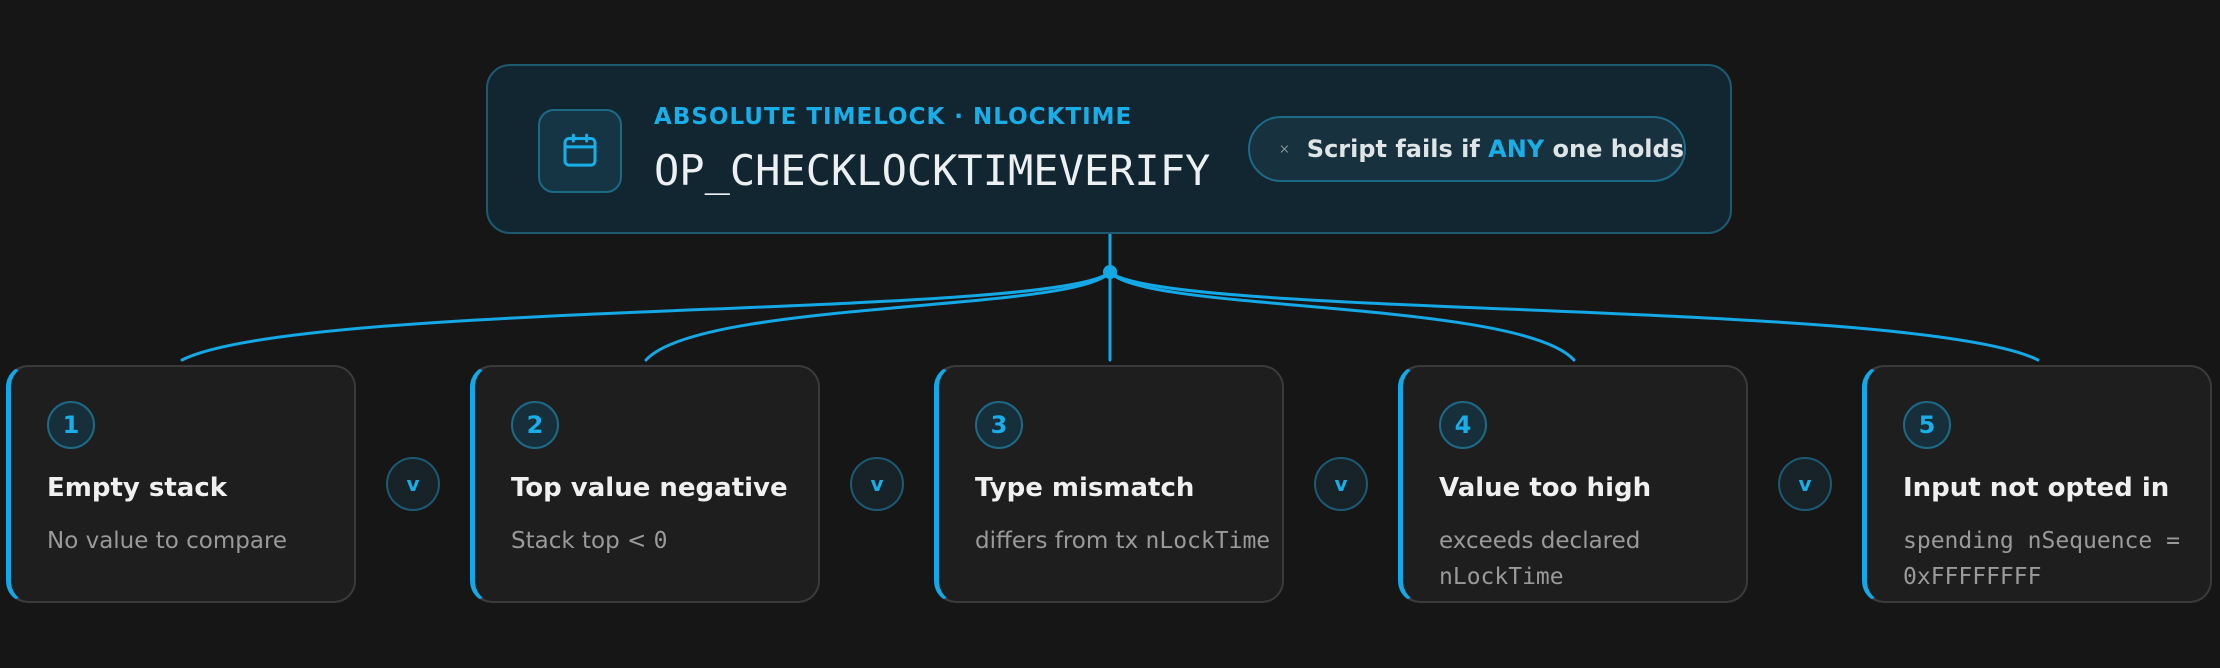 This screenshot has width=2220, height=668. Describe the element at coordinates (649, 488) in the screenshot. I see `condition-title: Top value negative` at that location.